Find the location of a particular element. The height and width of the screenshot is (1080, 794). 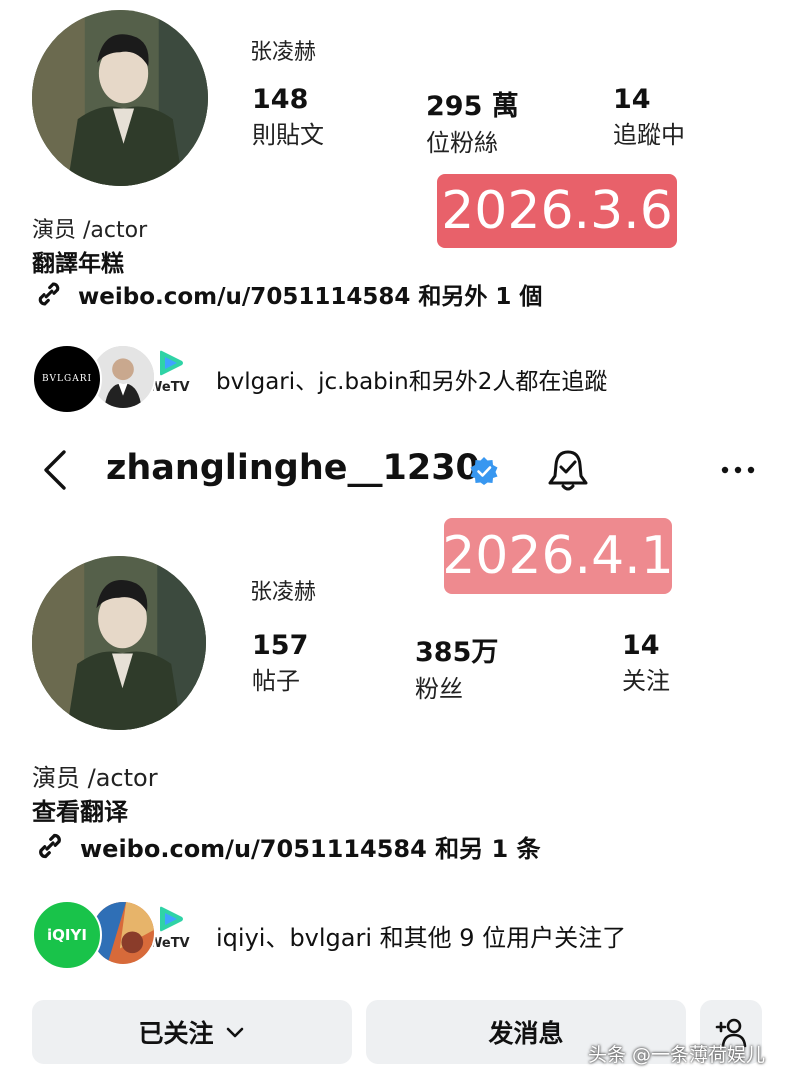

date-badge-bottom: 2026.4.1 is located at coordinates (558, 556).